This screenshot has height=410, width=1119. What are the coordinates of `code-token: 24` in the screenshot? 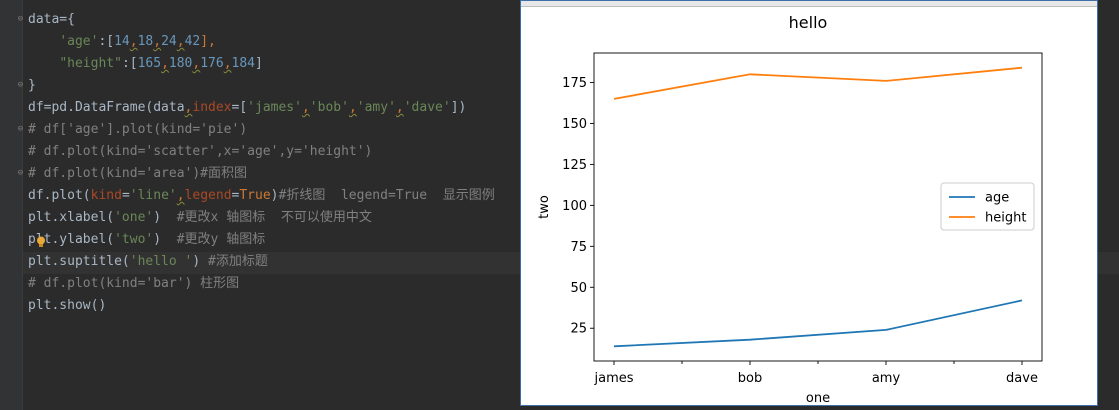 It's located at (169, 41).